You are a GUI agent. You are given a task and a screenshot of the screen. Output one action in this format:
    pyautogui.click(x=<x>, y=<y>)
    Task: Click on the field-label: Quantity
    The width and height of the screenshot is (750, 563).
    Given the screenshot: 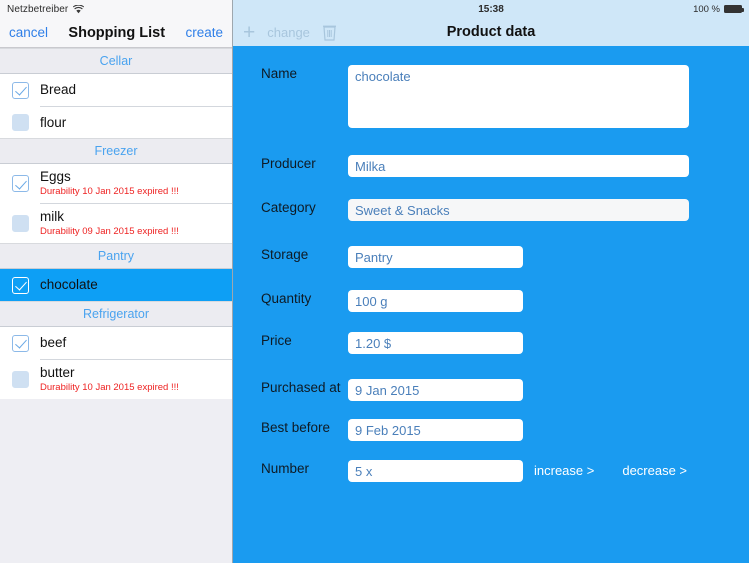 What is the action you would take?
    pyautogui.click(x=286, y=298)
    